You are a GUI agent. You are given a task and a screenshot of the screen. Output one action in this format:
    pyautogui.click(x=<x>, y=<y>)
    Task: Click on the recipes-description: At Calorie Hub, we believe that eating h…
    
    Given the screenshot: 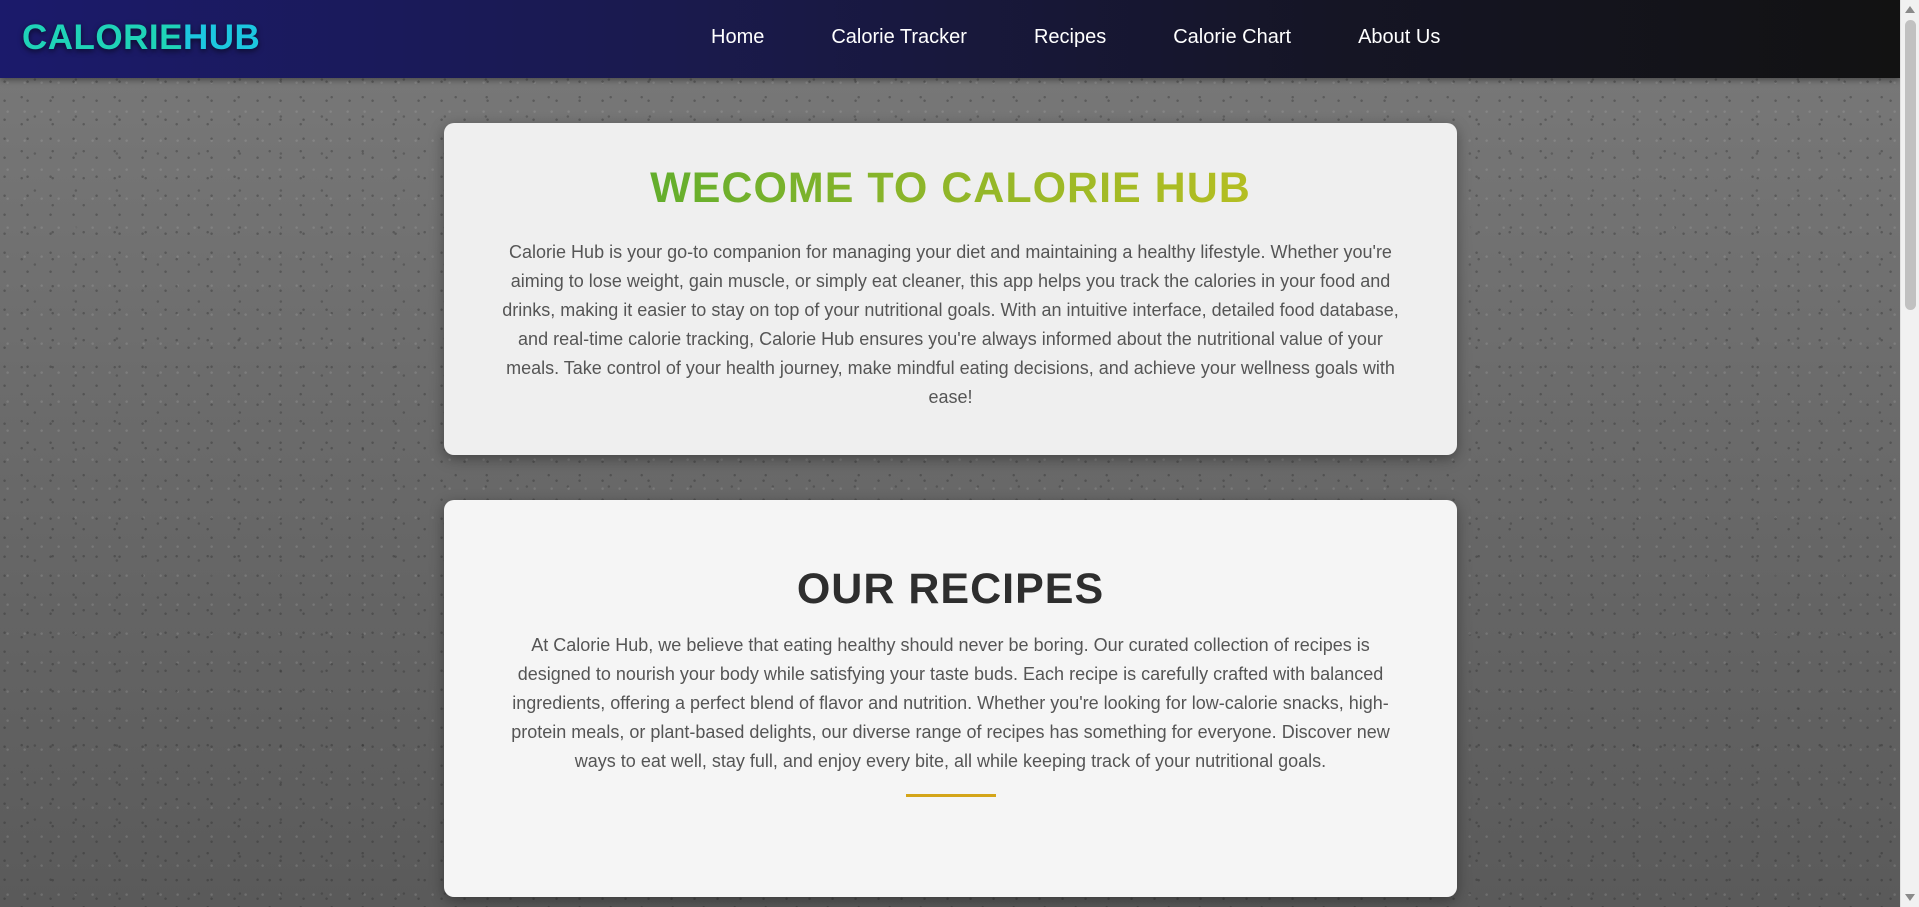 What is the action you would take?
    pyautogui.click(x=950, y=703)
    